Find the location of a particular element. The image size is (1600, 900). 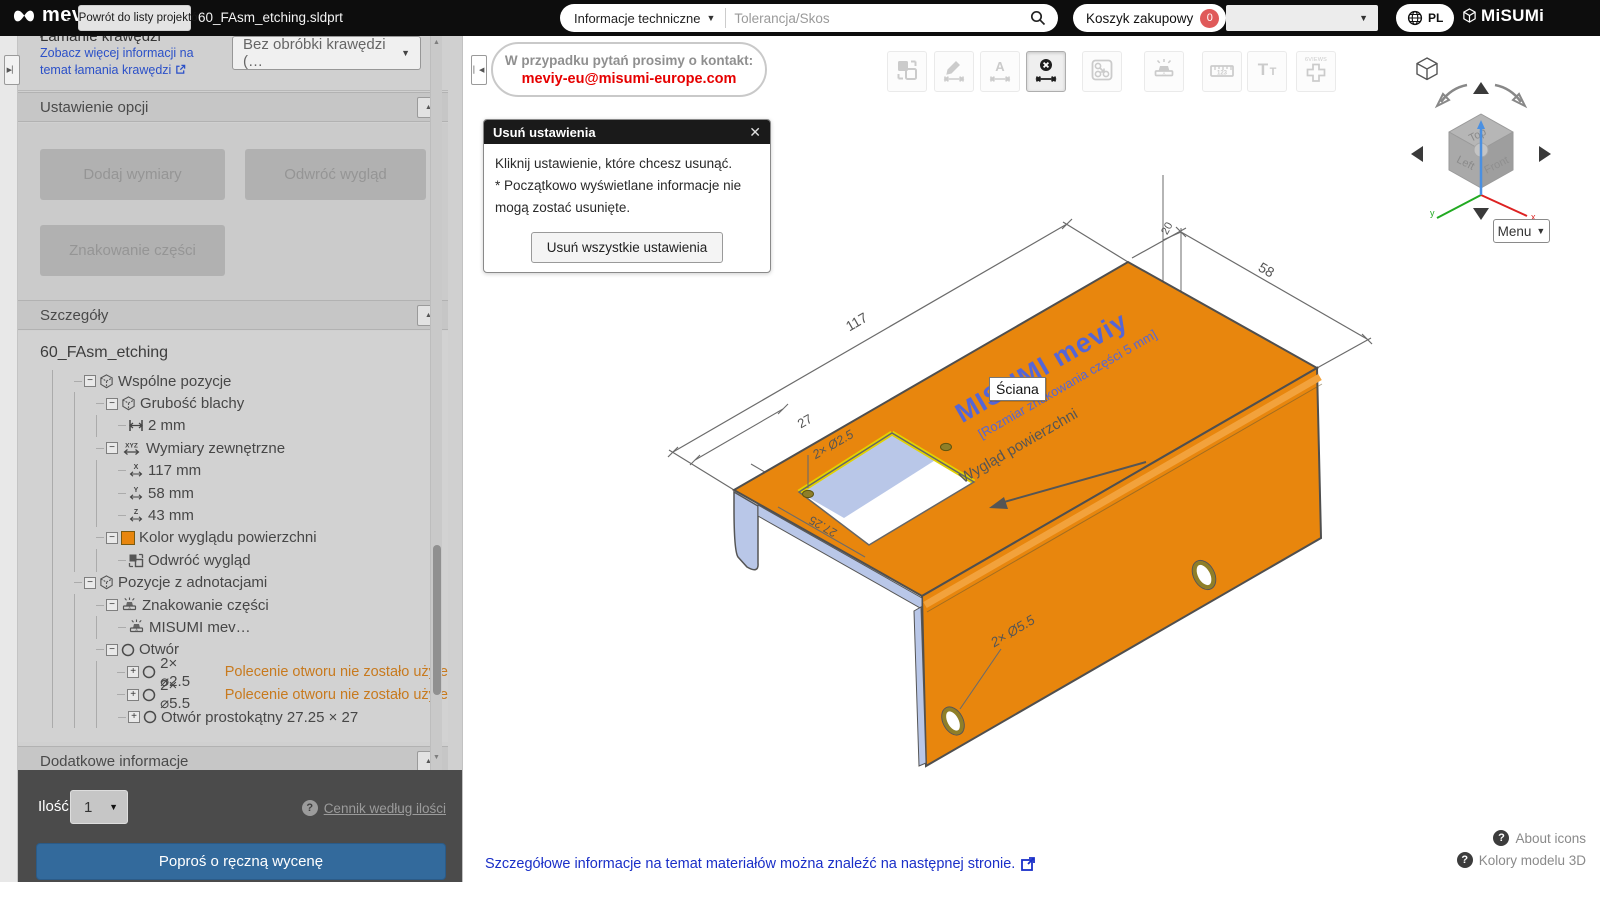

dim-edge-offset-label: 20 is located at coordinates (1167, 228).